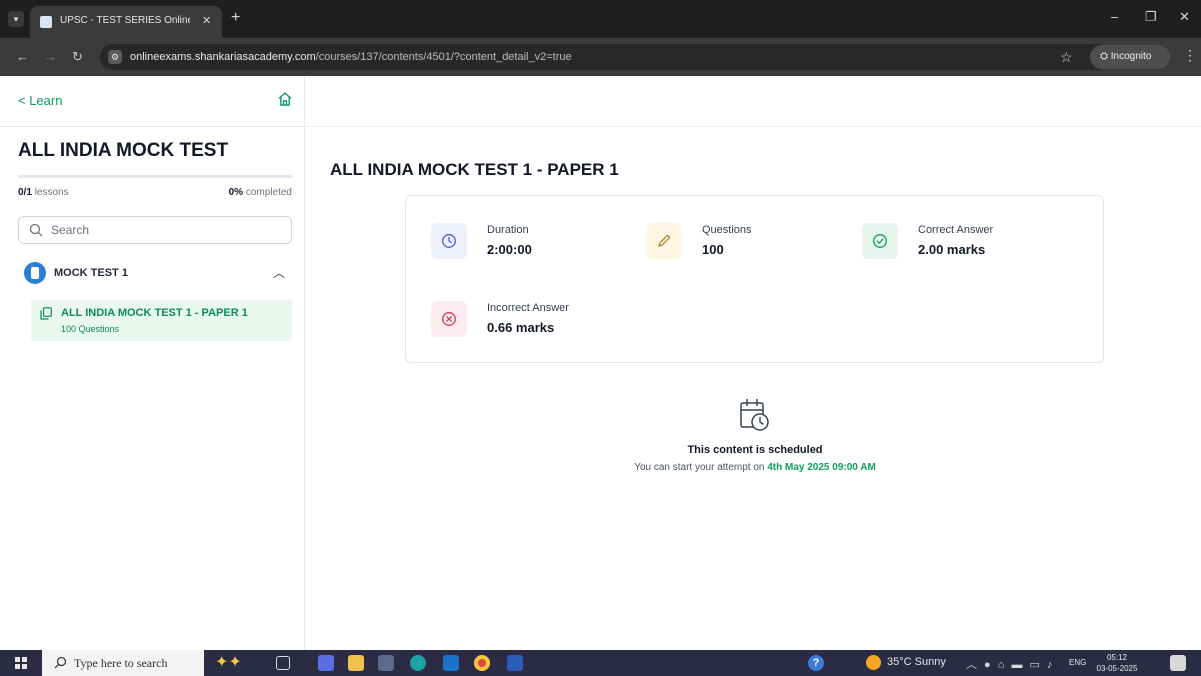  What do you see at coordinates (1117, 663) in the screenshot?
I see `clock: 05:12 03-05-2025` at bounding box center [1117, 663].